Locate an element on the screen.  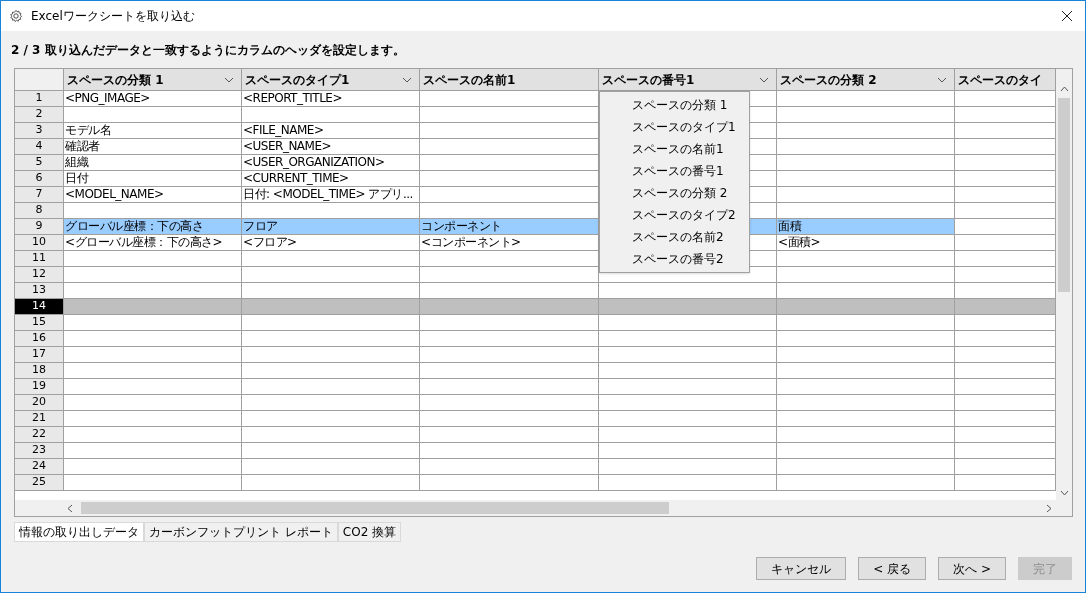
table-cell: フロア is located at coordinates (331, 227).